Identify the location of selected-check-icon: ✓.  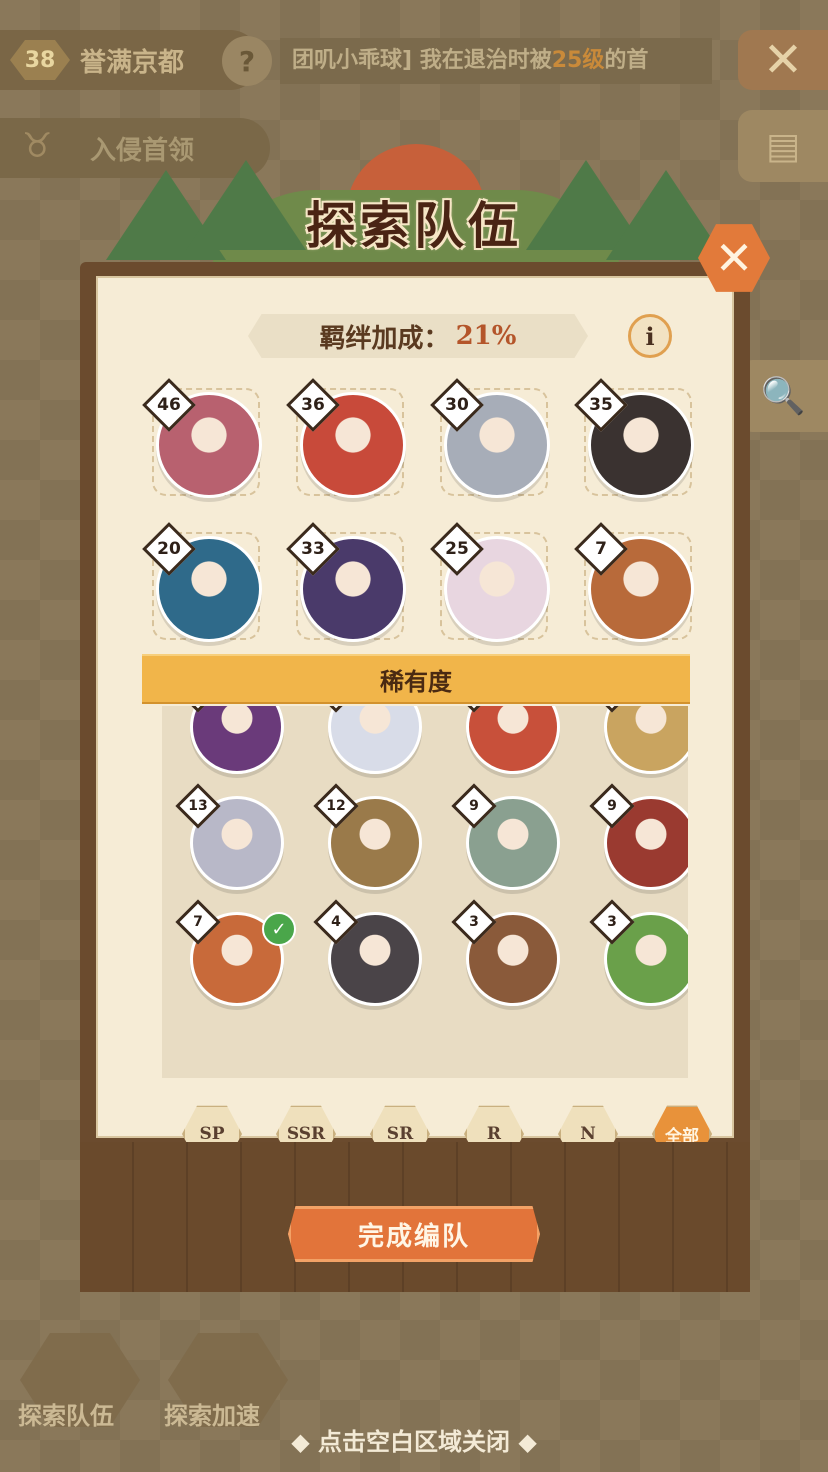
(279, 929).